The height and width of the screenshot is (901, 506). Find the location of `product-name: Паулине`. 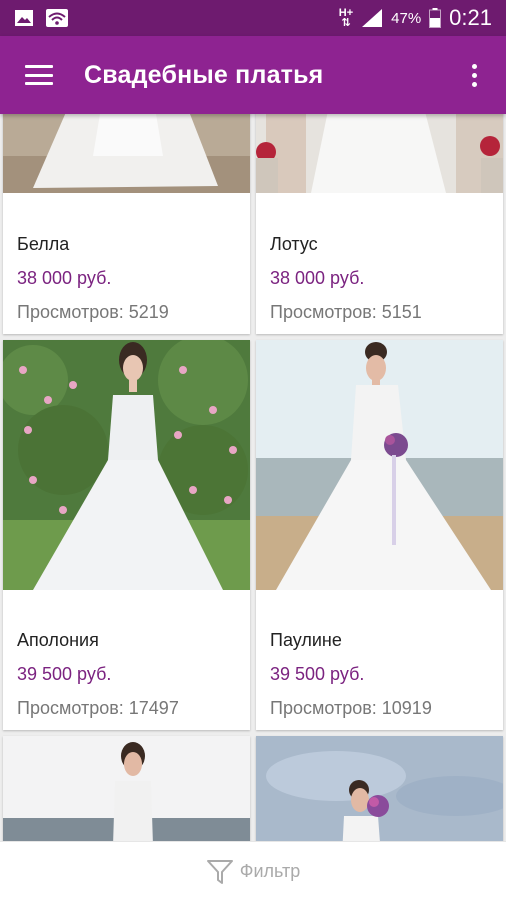

product-name: Паулине is located at coordinates (306, 640).